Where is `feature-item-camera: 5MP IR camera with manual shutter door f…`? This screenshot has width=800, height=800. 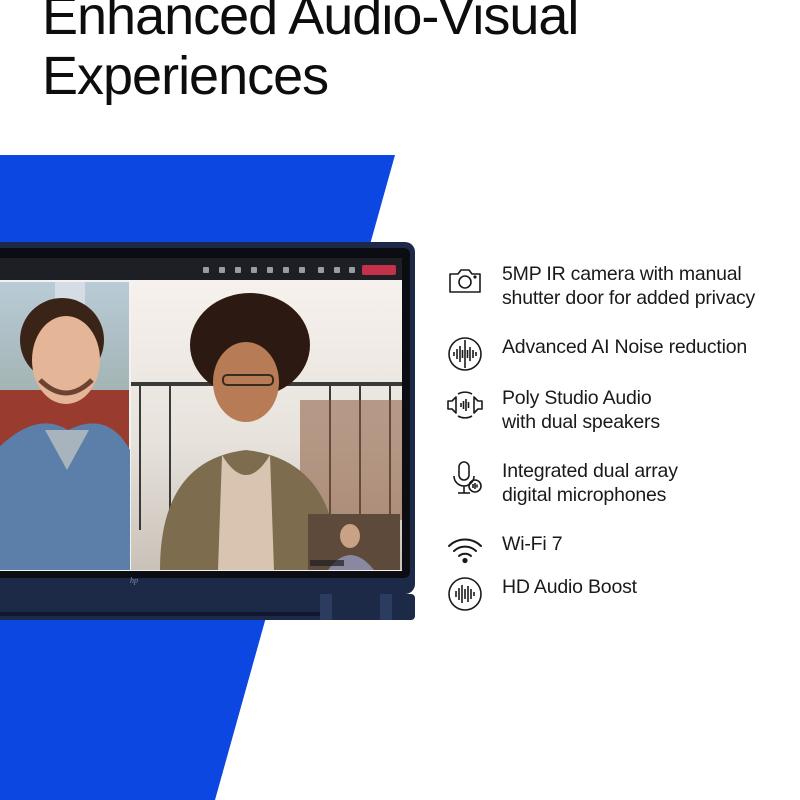 feature-item-camera: 5MP IR camera with manual shutter door f… is located at coordinates (600, 286).